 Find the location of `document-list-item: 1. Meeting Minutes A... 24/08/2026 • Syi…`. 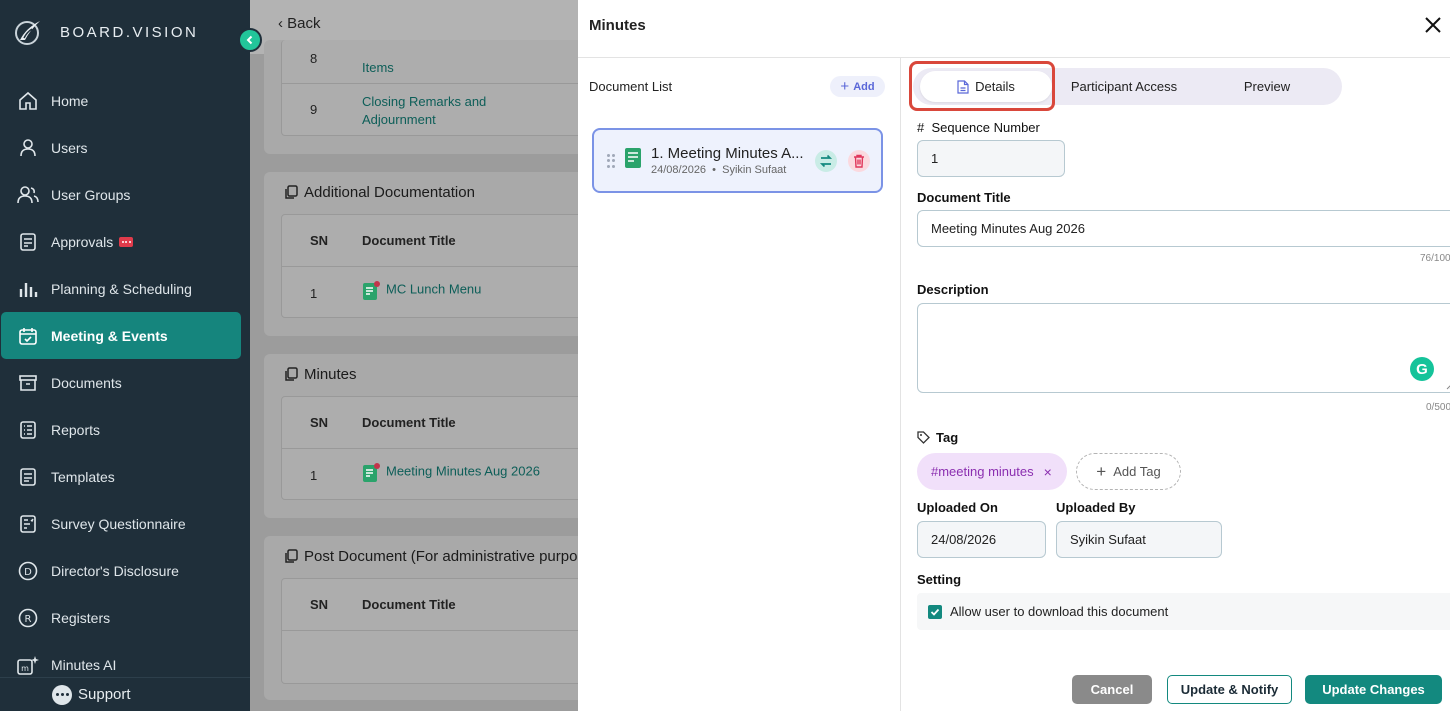

document-list-item: 1. Meeting Minutes A... 24/08/2026 • Syi… is located at coordinates (737, 160).